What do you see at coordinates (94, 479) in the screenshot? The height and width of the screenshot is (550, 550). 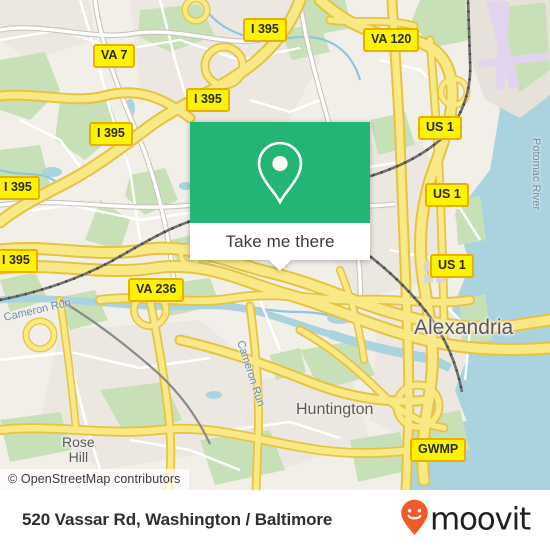 I see `osm-attribution: © OpenStreetMap contributors` at bounding box center [94, 479].